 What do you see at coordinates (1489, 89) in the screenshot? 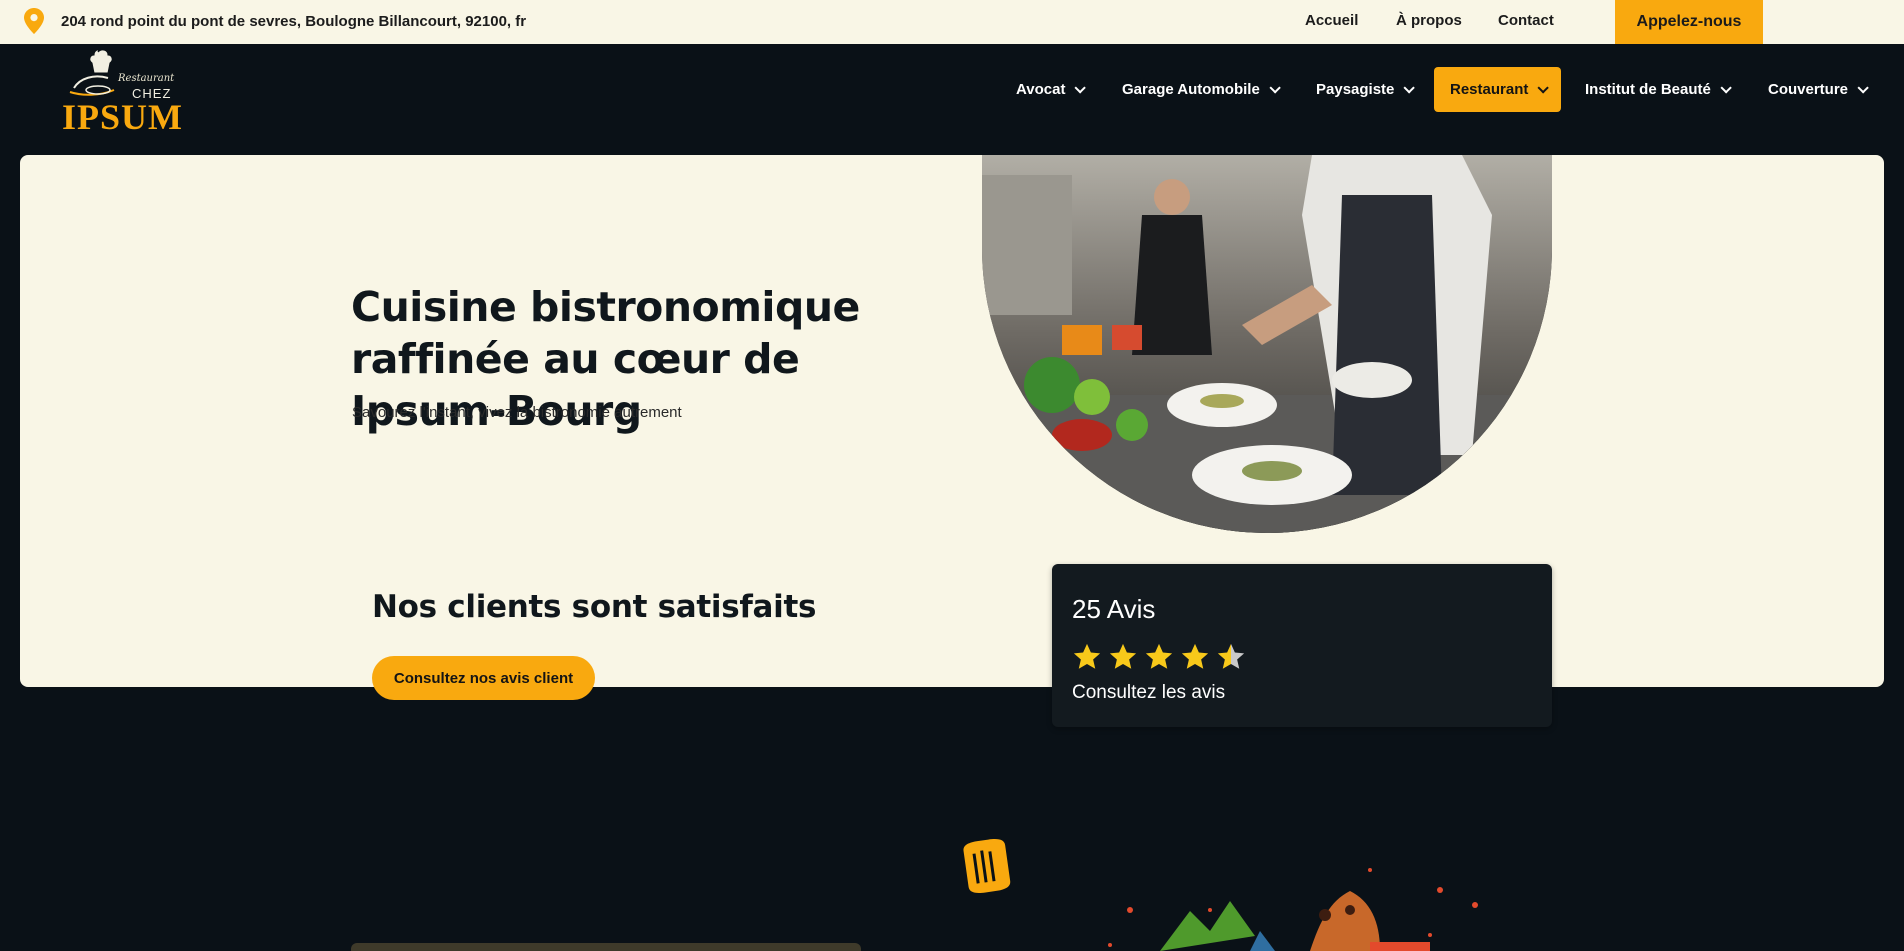
I see `nav-label: Restaurant` at bounding box center [1489, 89].